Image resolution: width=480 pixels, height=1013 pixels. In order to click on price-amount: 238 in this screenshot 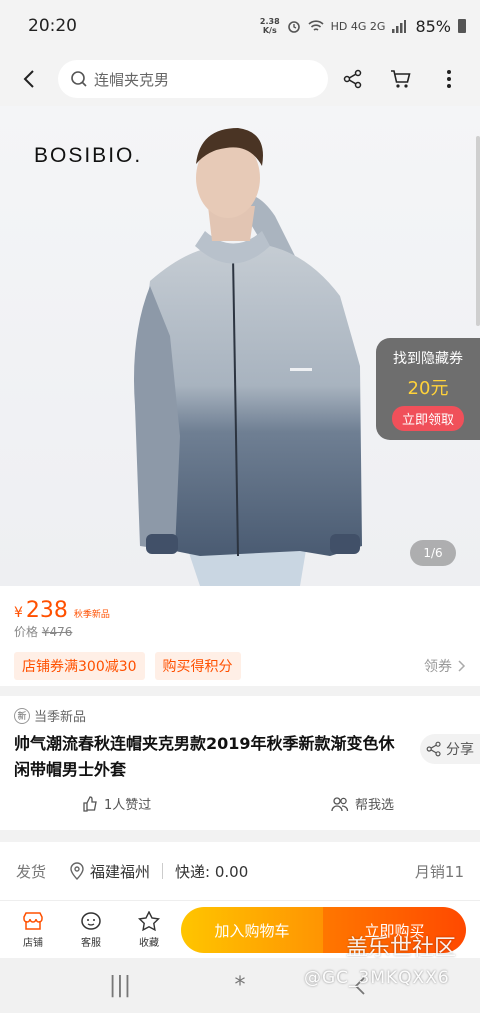, I will do `click(46, 610)`.